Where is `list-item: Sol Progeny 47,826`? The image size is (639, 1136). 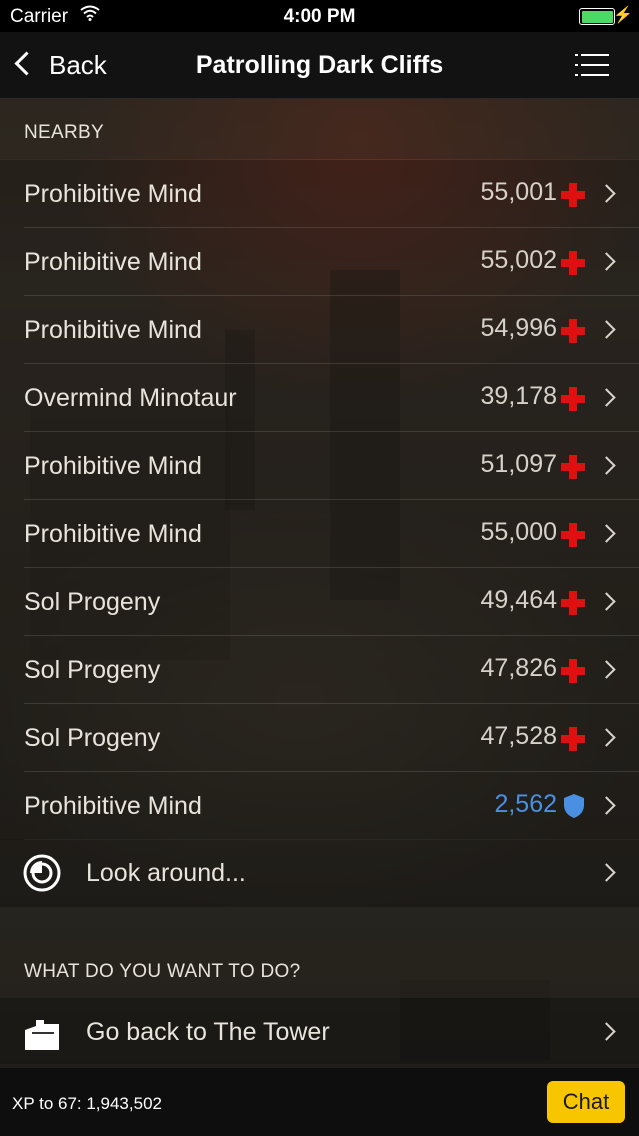
list-item: Sol Progeny 47,826 is located at coordinates (319, 670).